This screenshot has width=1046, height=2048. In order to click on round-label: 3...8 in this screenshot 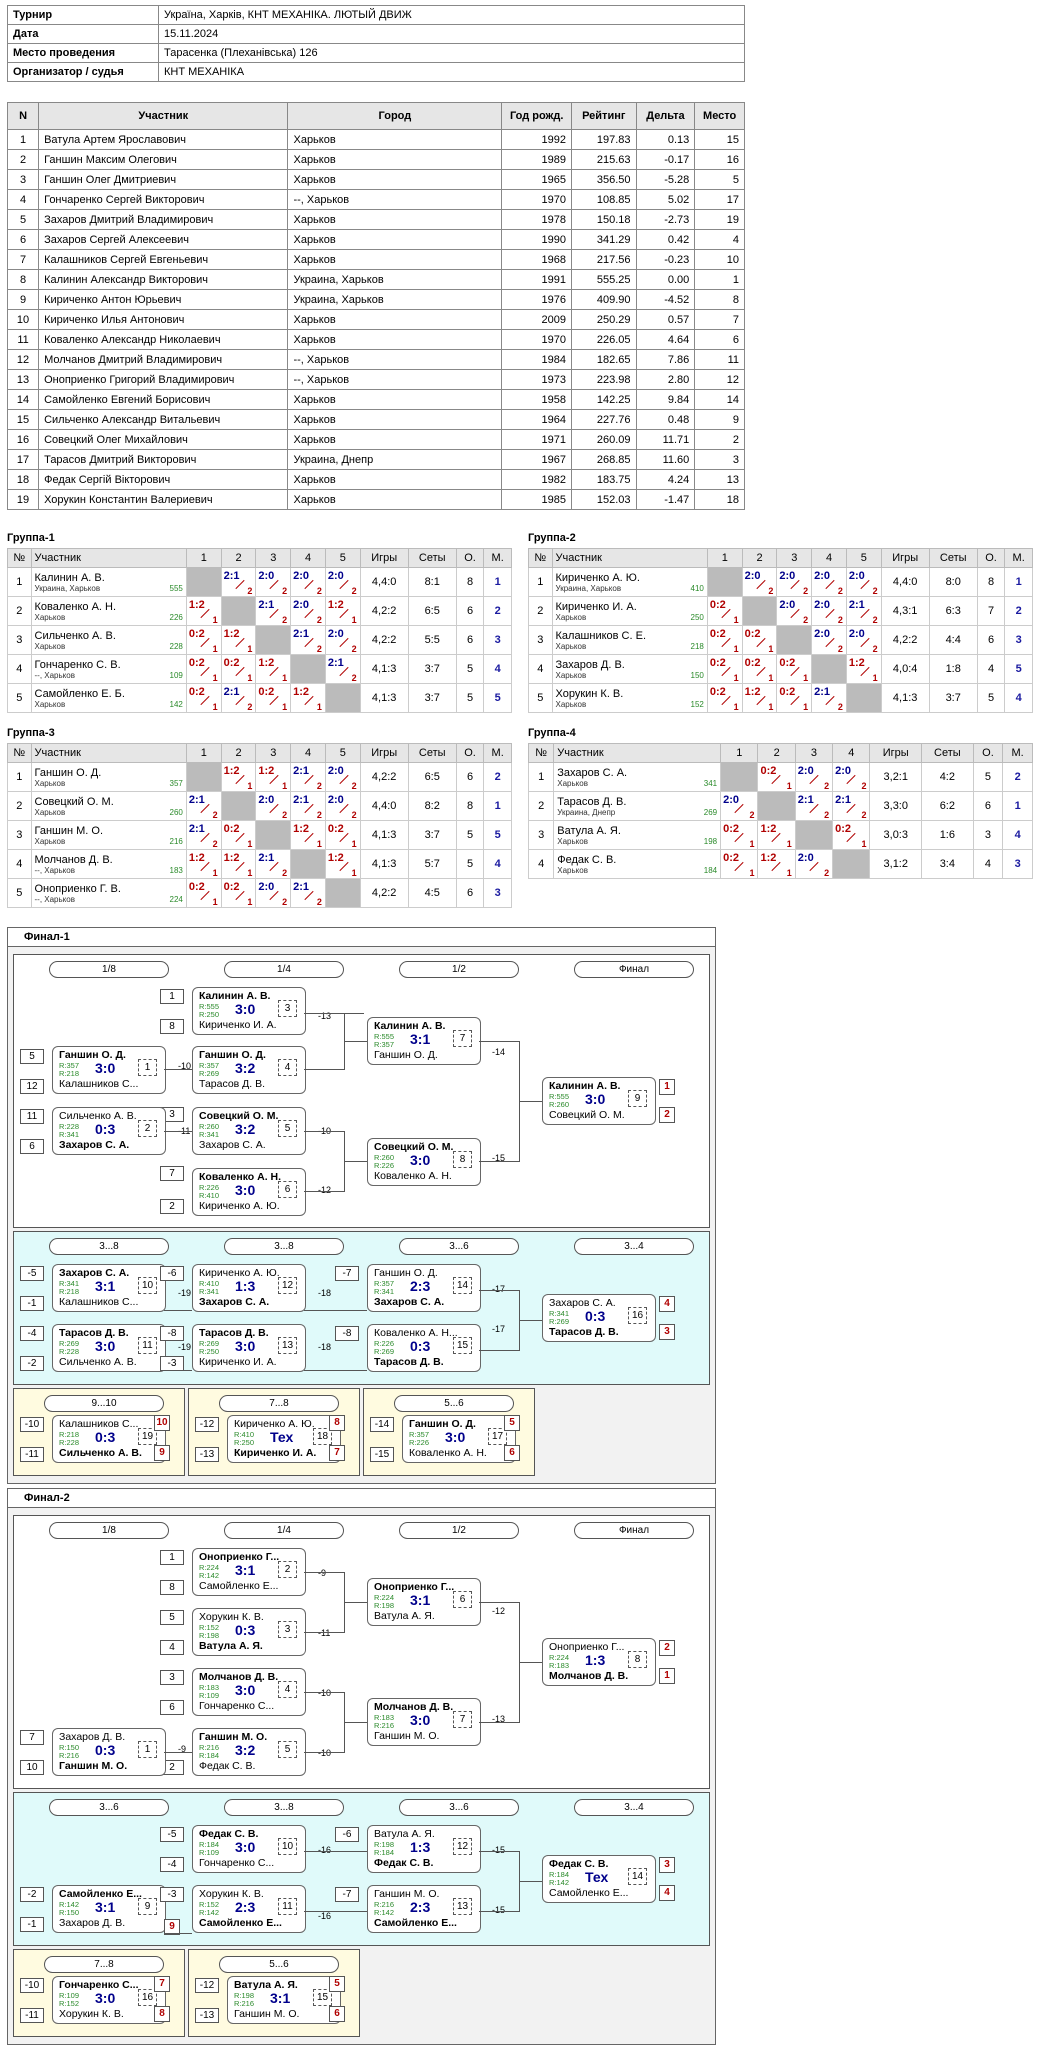, I will do `click(284, 1807)`.